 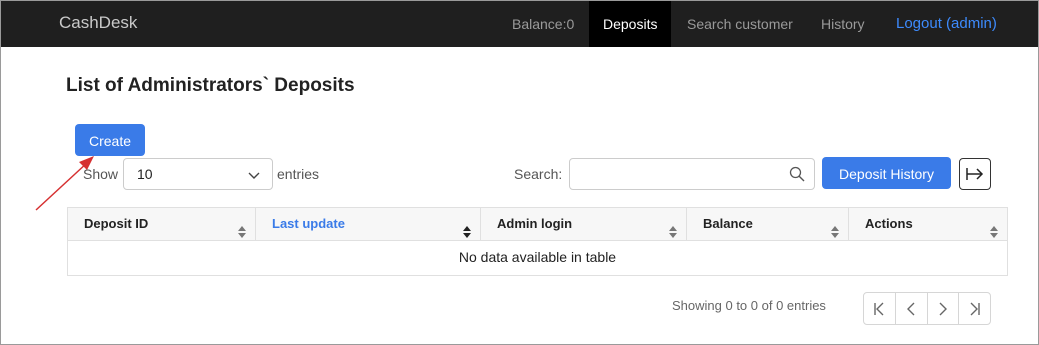 I want to click on first-page-button, so click(x=880, y=308).